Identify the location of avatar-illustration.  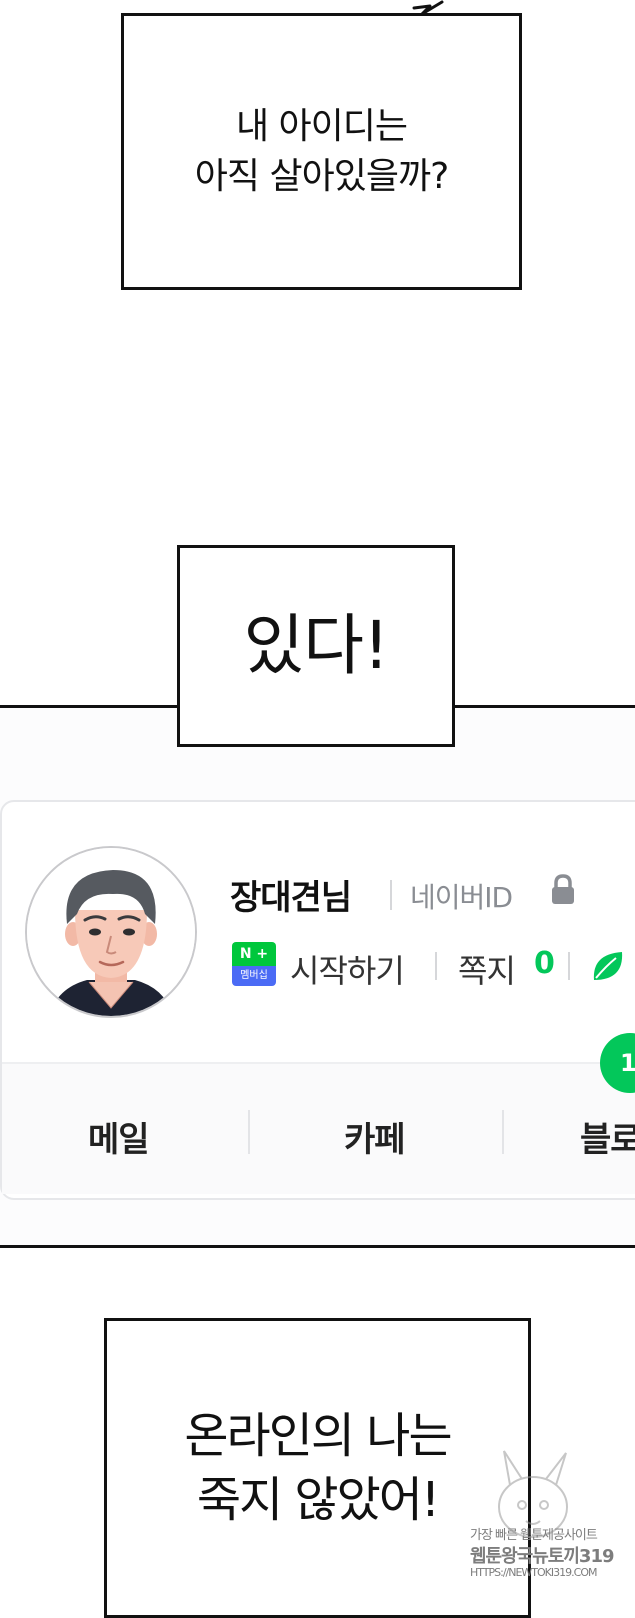
(111, 932).